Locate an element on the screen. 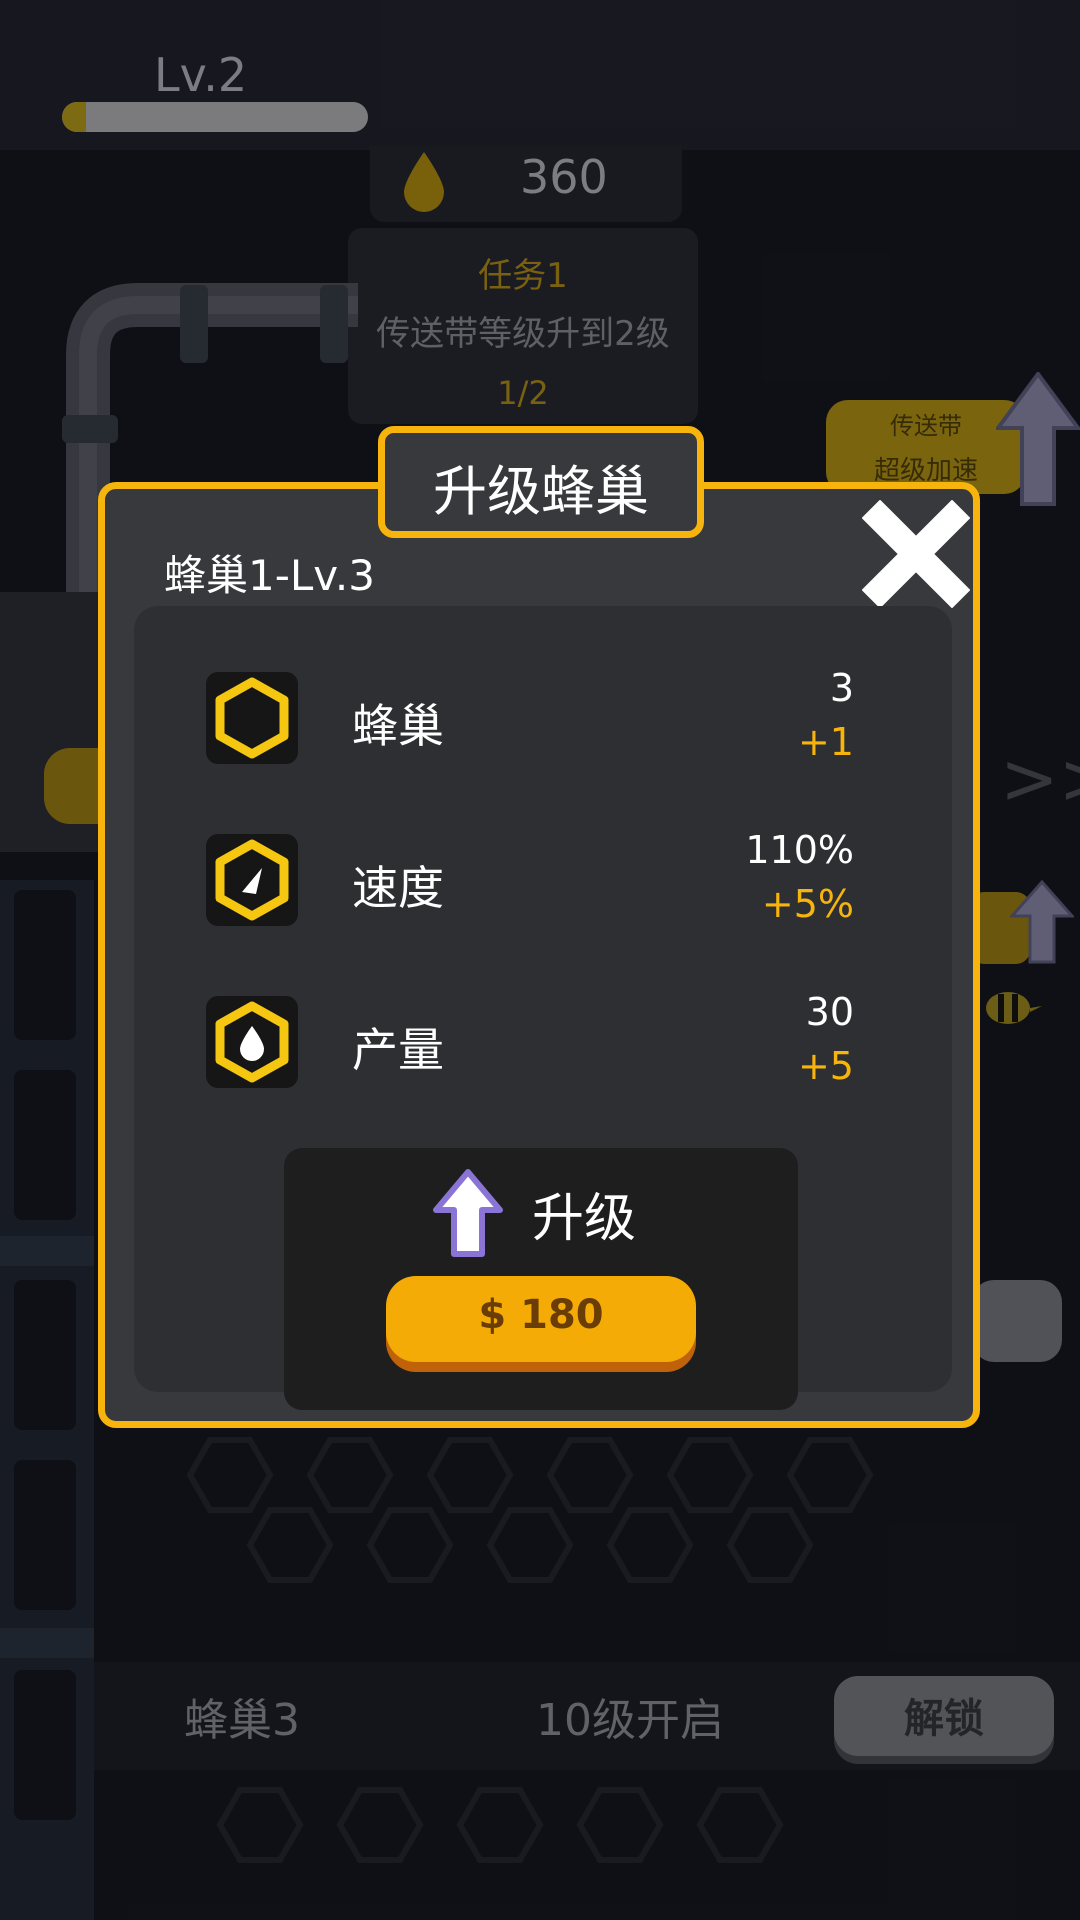 The image size is (1080, 1920). speed-gauge-icon is located at coordinates (252, 880).